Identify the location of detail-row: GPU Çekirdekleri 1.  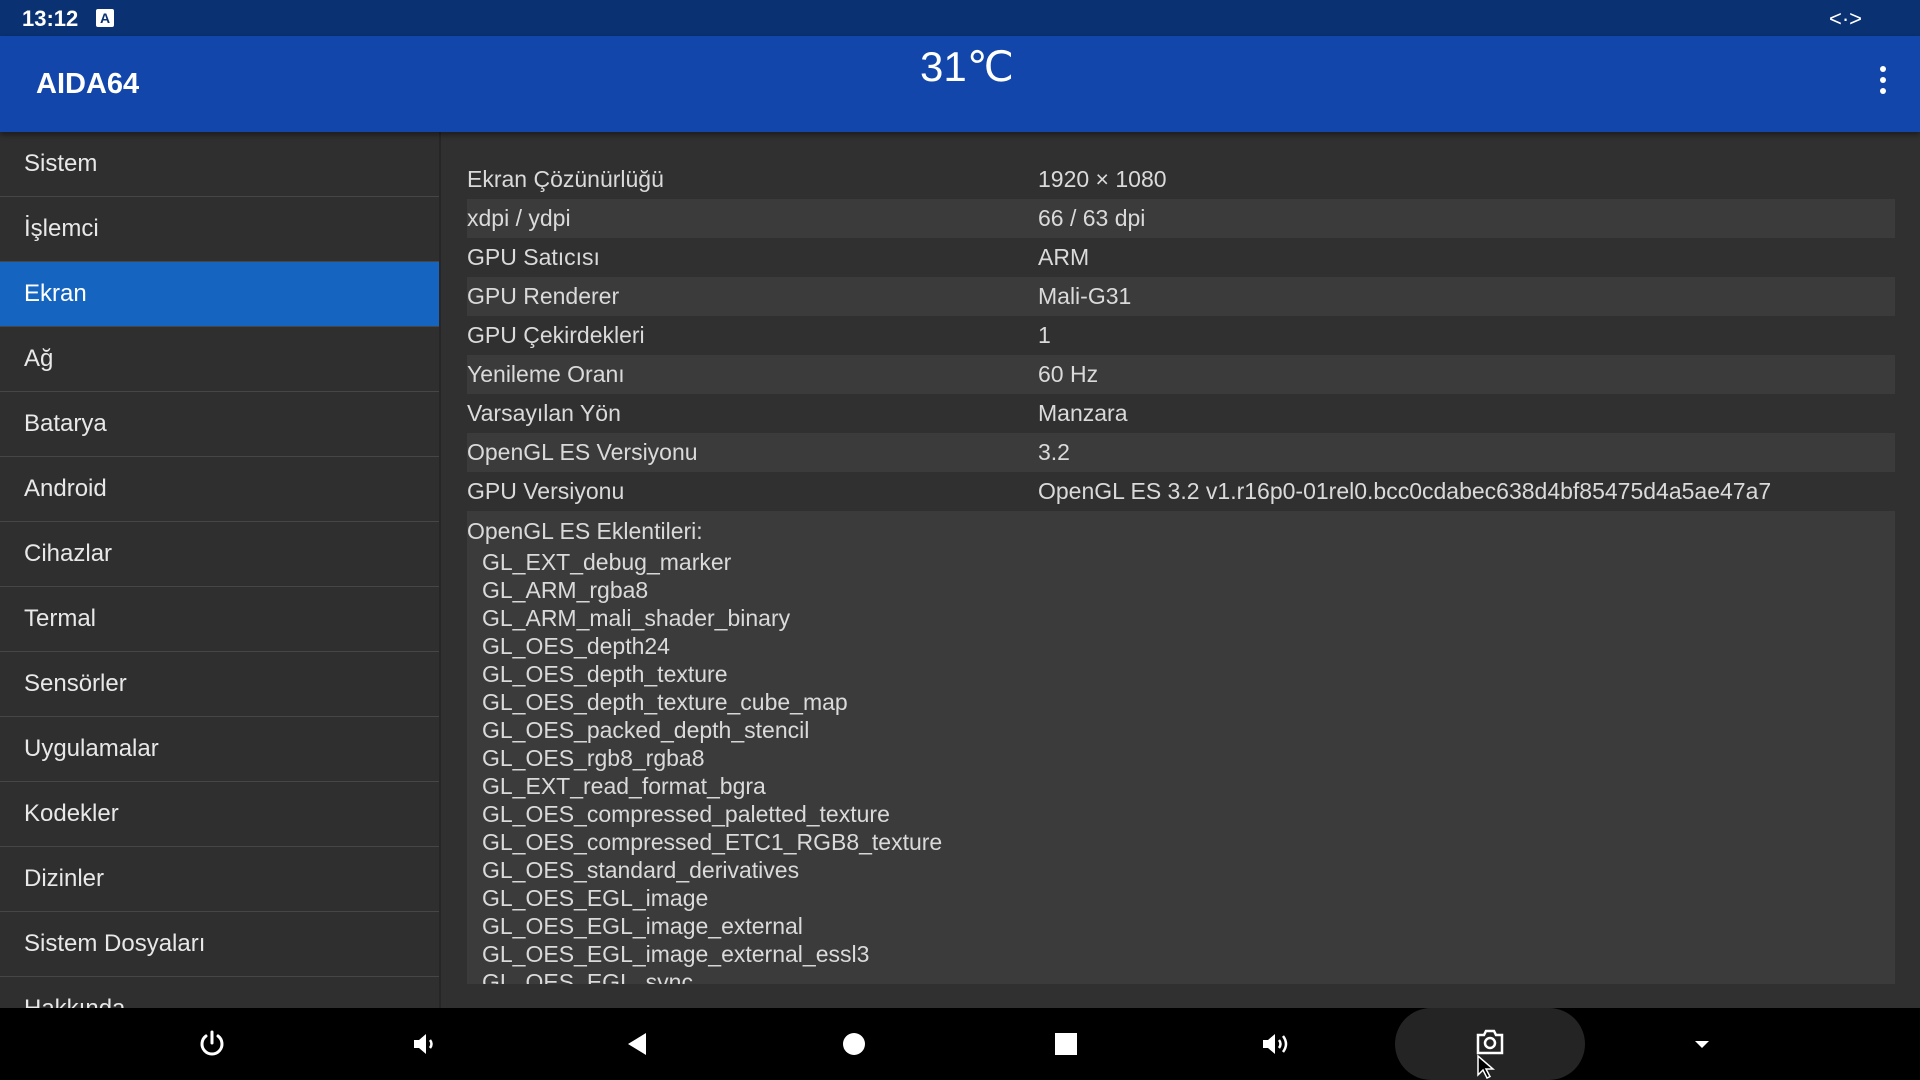
(1181, 335).